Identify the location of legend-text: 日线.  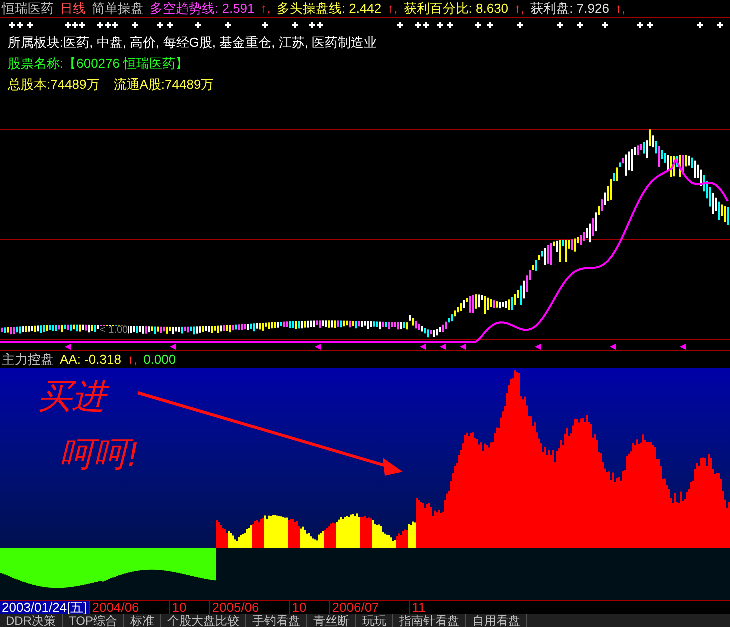
(73, 8).